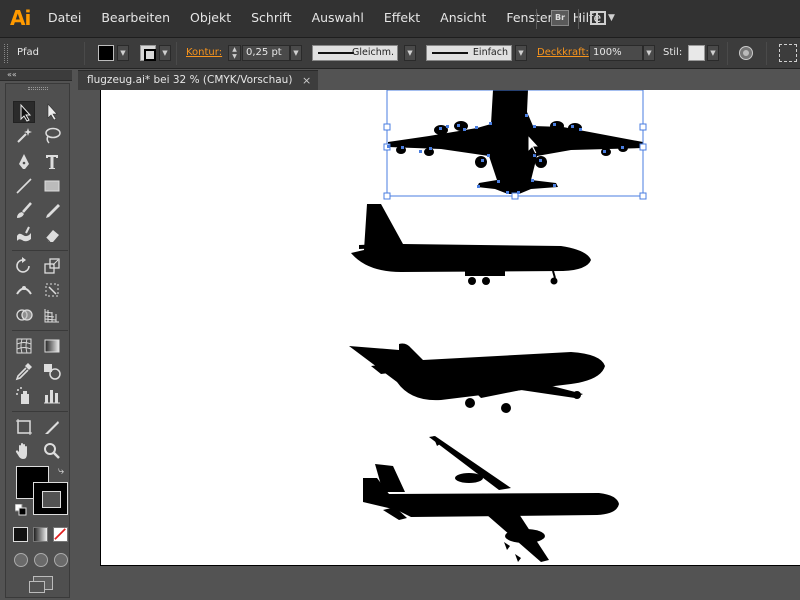 Image resolution: width=800 pixels, height=600 pixels. Describe the element at coordinates (21, 560) in the screenshot. I see `draw-normal-icon` at that location.